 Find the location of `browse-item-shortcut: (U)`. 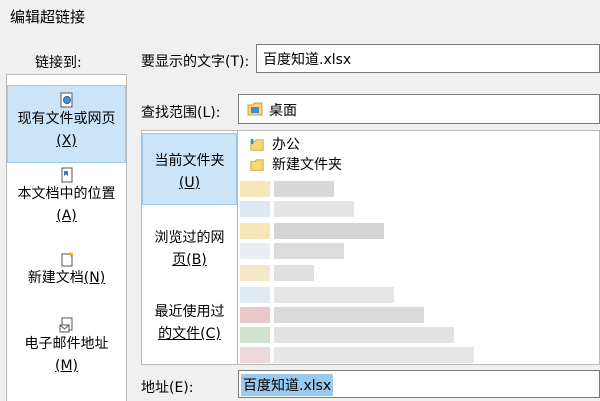

browse-item-shortcut: (U) is located at coordinates (189, 183).